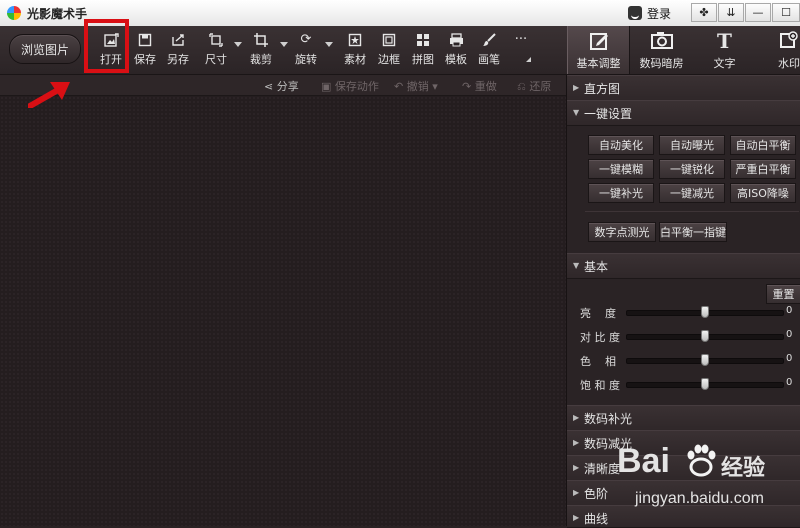 This screenshot has width=800, height=528. What do you see at coordinates (423, 51) in the screenshot?
I see `collage-button: 拼图` at bounding box center [423, 51].